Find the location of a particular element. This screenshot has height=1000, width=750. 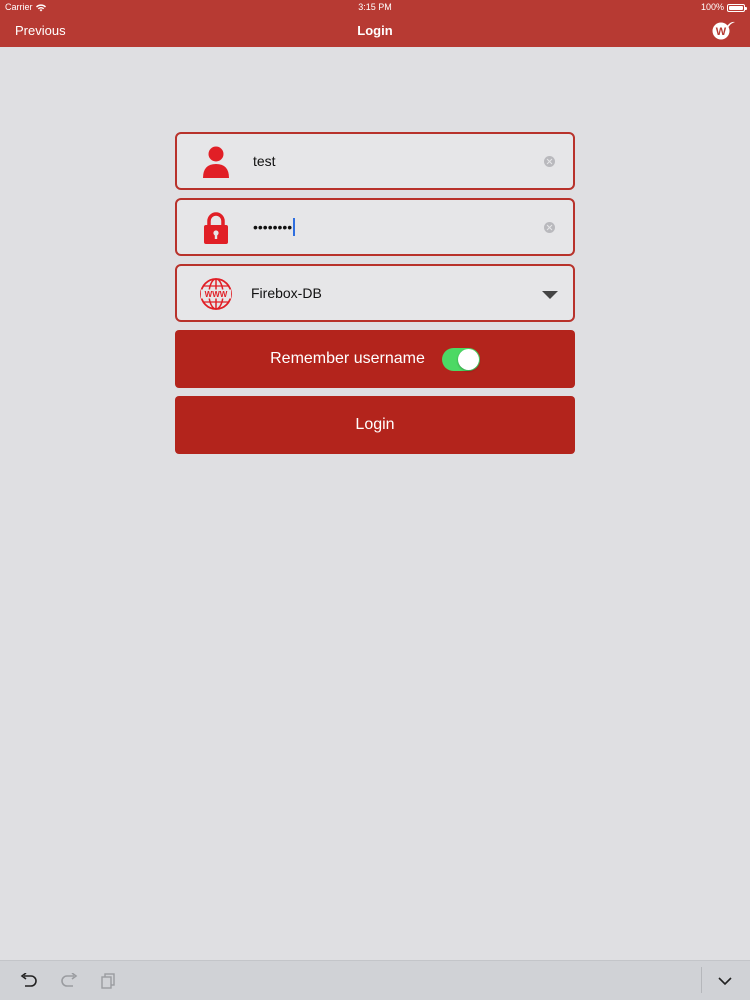

login-button: Login is located at coordinates (375, 425).